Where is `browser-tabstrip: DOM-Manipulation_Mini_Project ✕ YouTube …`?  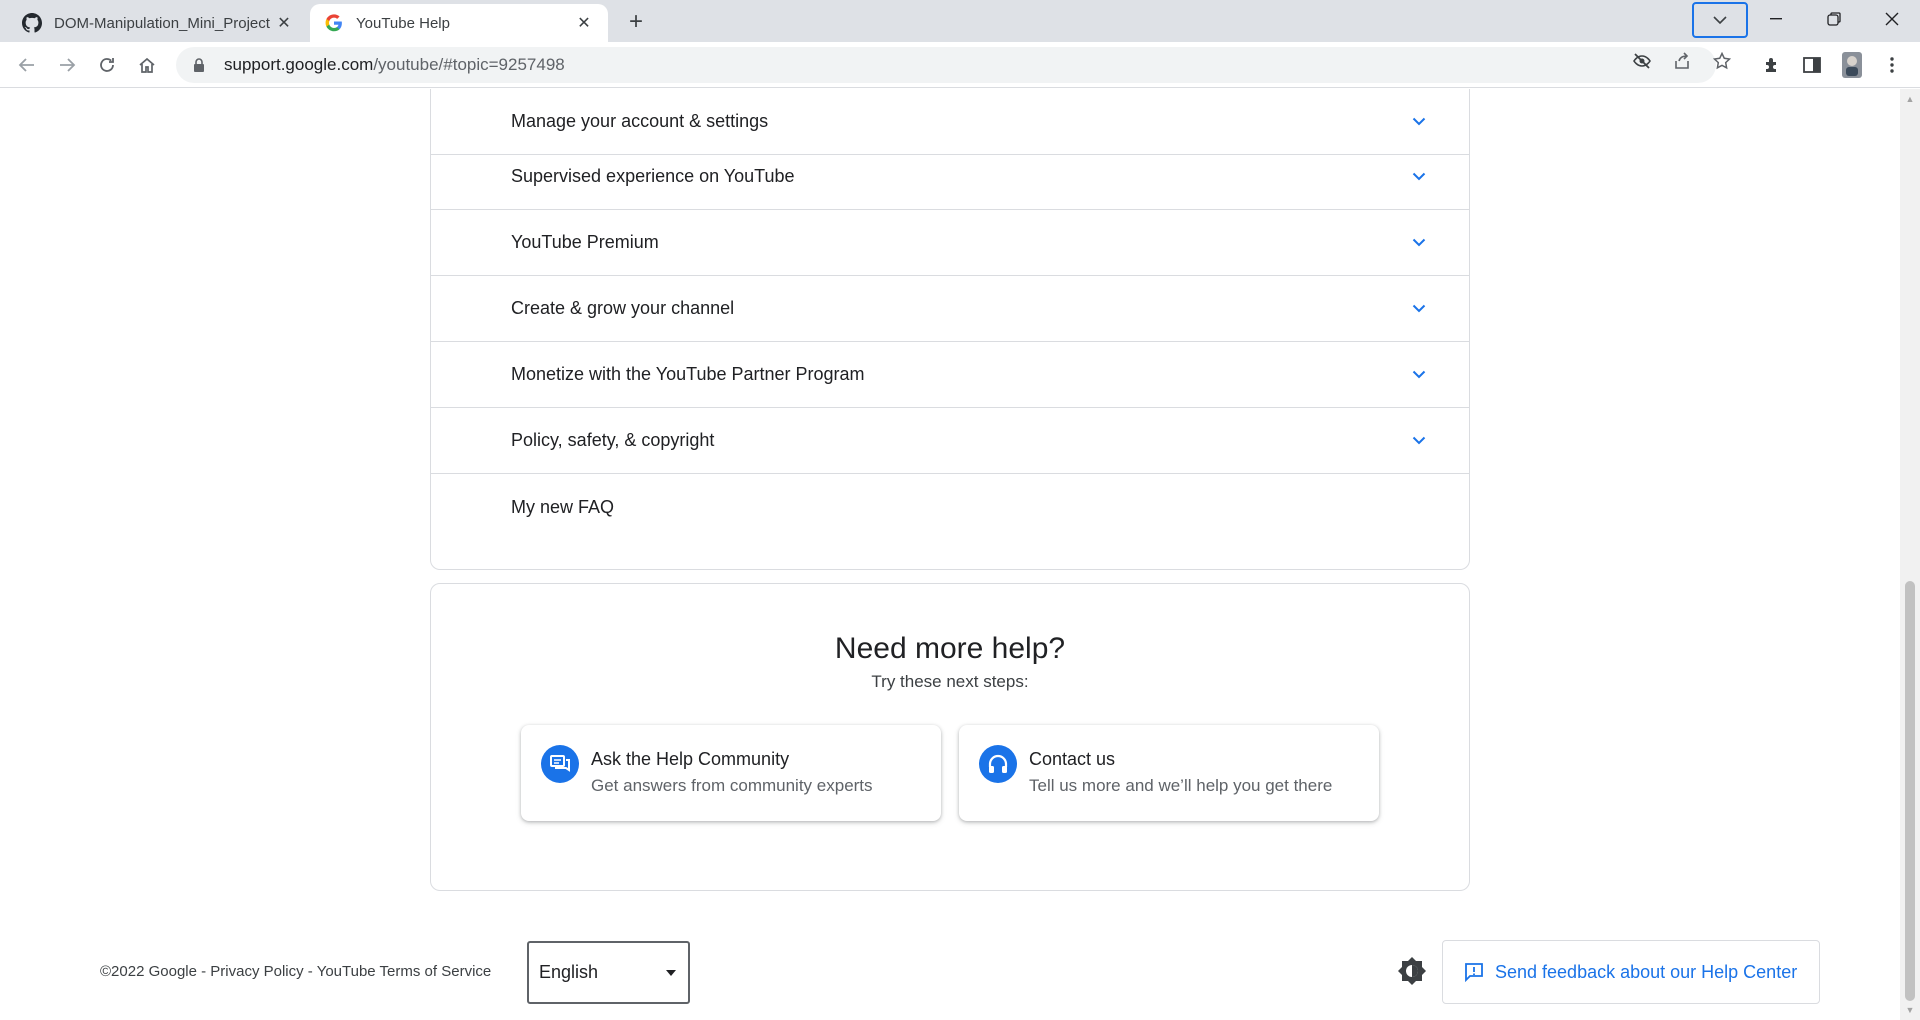
browser-tabstrip: DOM-Manipulation_Mini_Project ✕ YouTube … is located at coordinates (960, 21).